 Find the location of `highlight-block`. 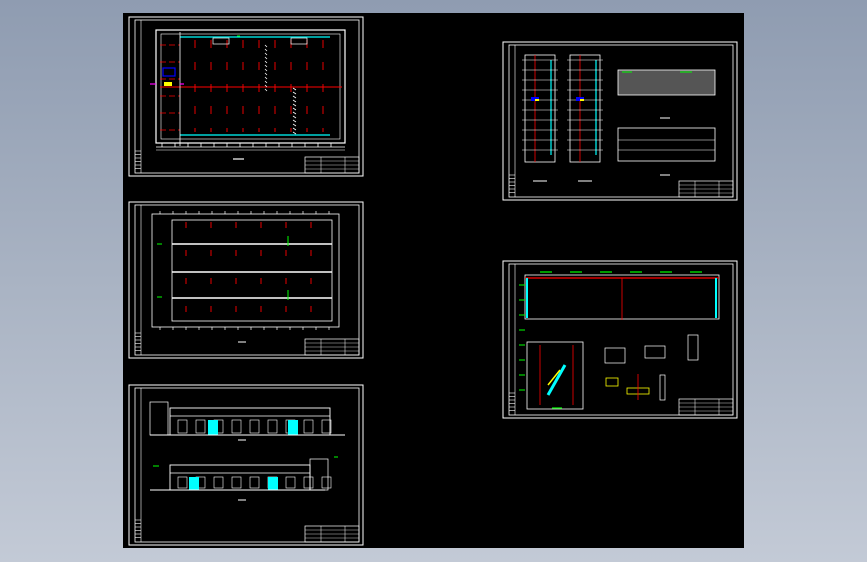

highlight-block is located at coordinates (168, 84).